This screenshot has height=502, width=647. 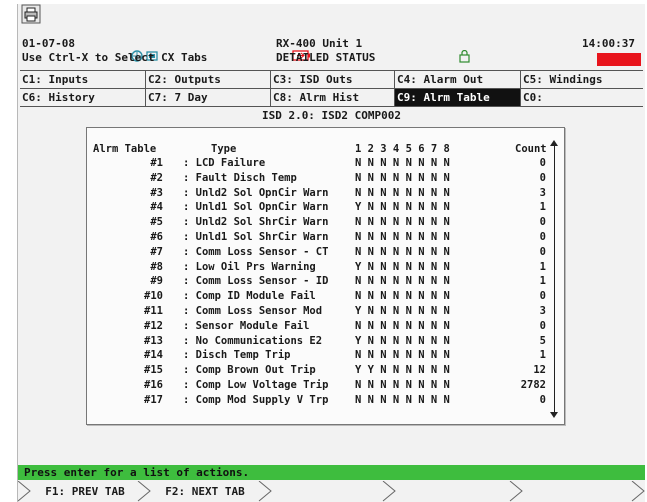 I want to click on alarm-number: #2, so click(x=156, y=177).